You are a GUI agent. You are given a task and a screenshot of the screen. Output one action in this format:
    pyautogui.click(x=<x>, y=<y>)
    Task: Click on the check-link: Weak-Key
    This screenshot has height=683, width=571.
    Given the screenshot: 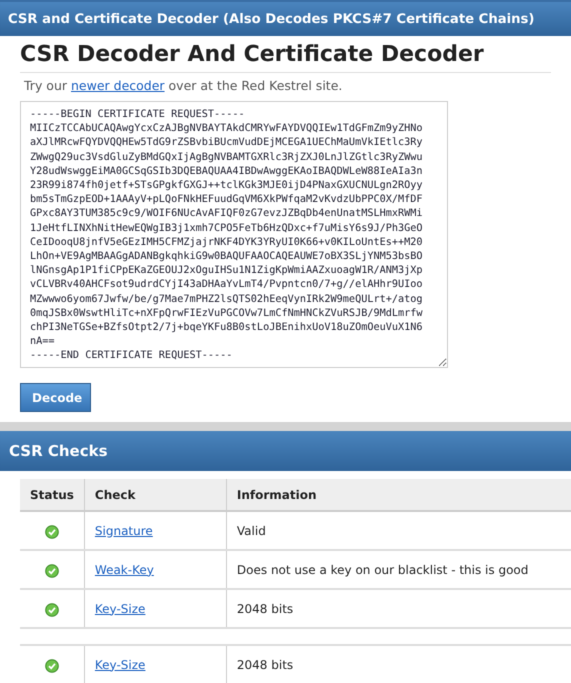 What is the action you would take?
    pyautogui.click(x=124, y=569)
    